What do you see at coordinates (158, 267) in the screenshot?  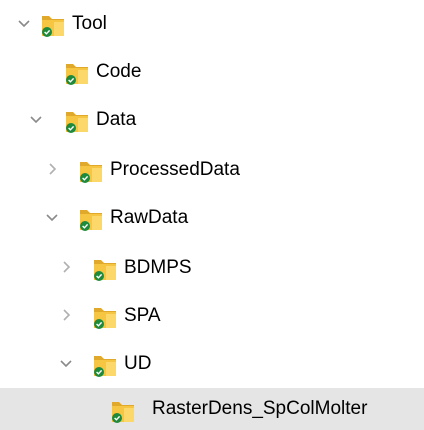 I see `tree-item-label: BDMPS` at bounding box center [158, 267].